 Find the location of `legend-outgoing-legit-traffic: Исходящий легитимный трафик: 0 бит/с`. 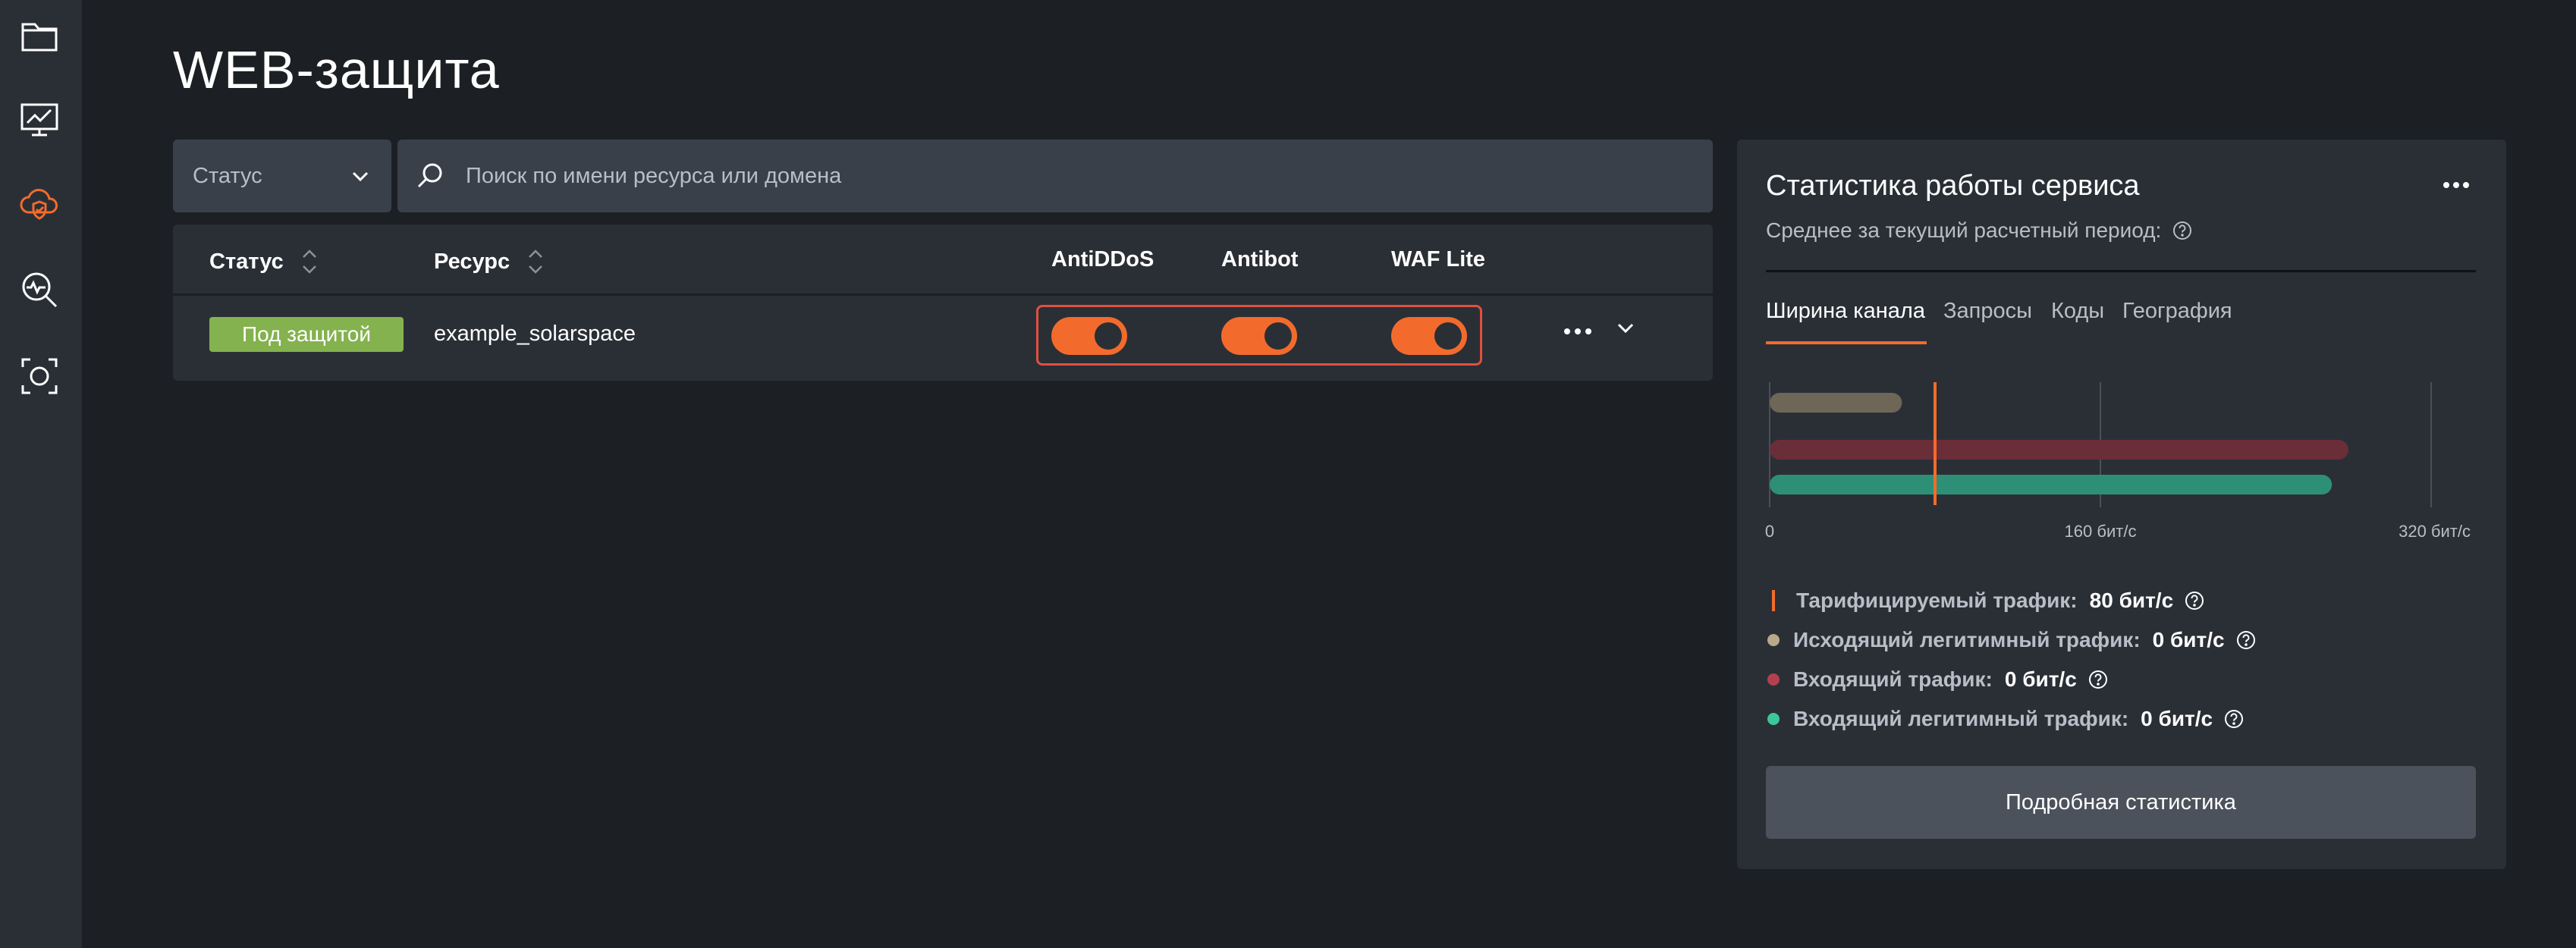

legend-outgoing-legit-traffic: Исходящий легитимный трафик: 0 бит/с is located at coordinates (2012, 640).